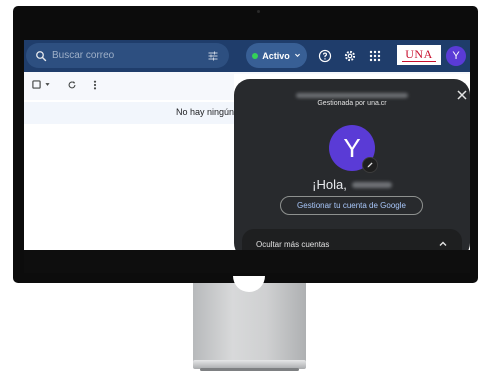 The height and width of the screenshot is (374, 482). Describe the element at coordinates (375, 56) in the screenshot. I see `apps-icon` at that location.